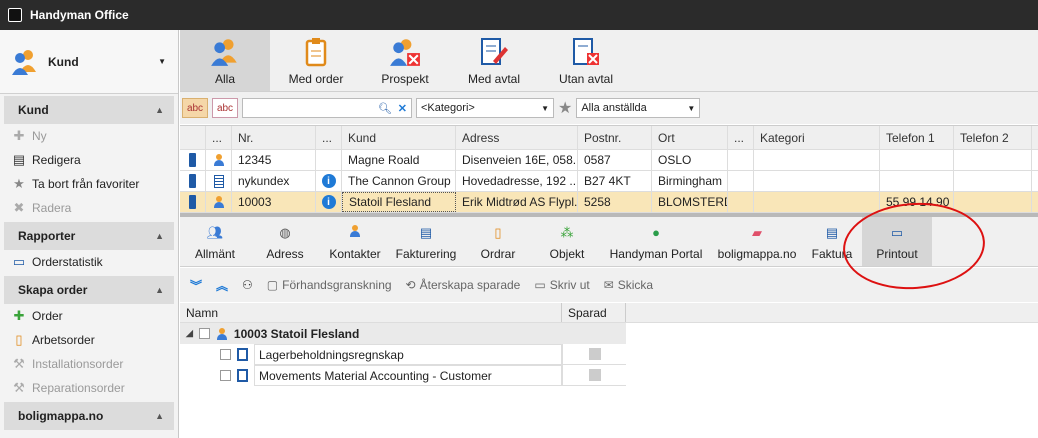  I want to click on tree-node: Lagerbeholdningsregnskap, so click(609, 354).